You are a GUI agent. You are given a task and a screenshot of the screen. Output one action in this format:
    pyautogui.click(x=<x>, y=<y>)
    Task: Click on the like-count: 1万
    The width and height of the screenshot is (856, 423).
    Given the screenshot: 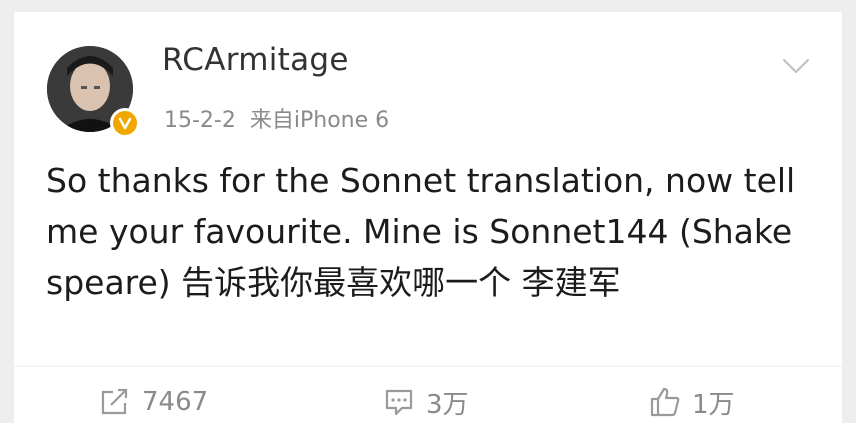 What is the action you would take?
    pyautogui.click(x=713, y=404)
    